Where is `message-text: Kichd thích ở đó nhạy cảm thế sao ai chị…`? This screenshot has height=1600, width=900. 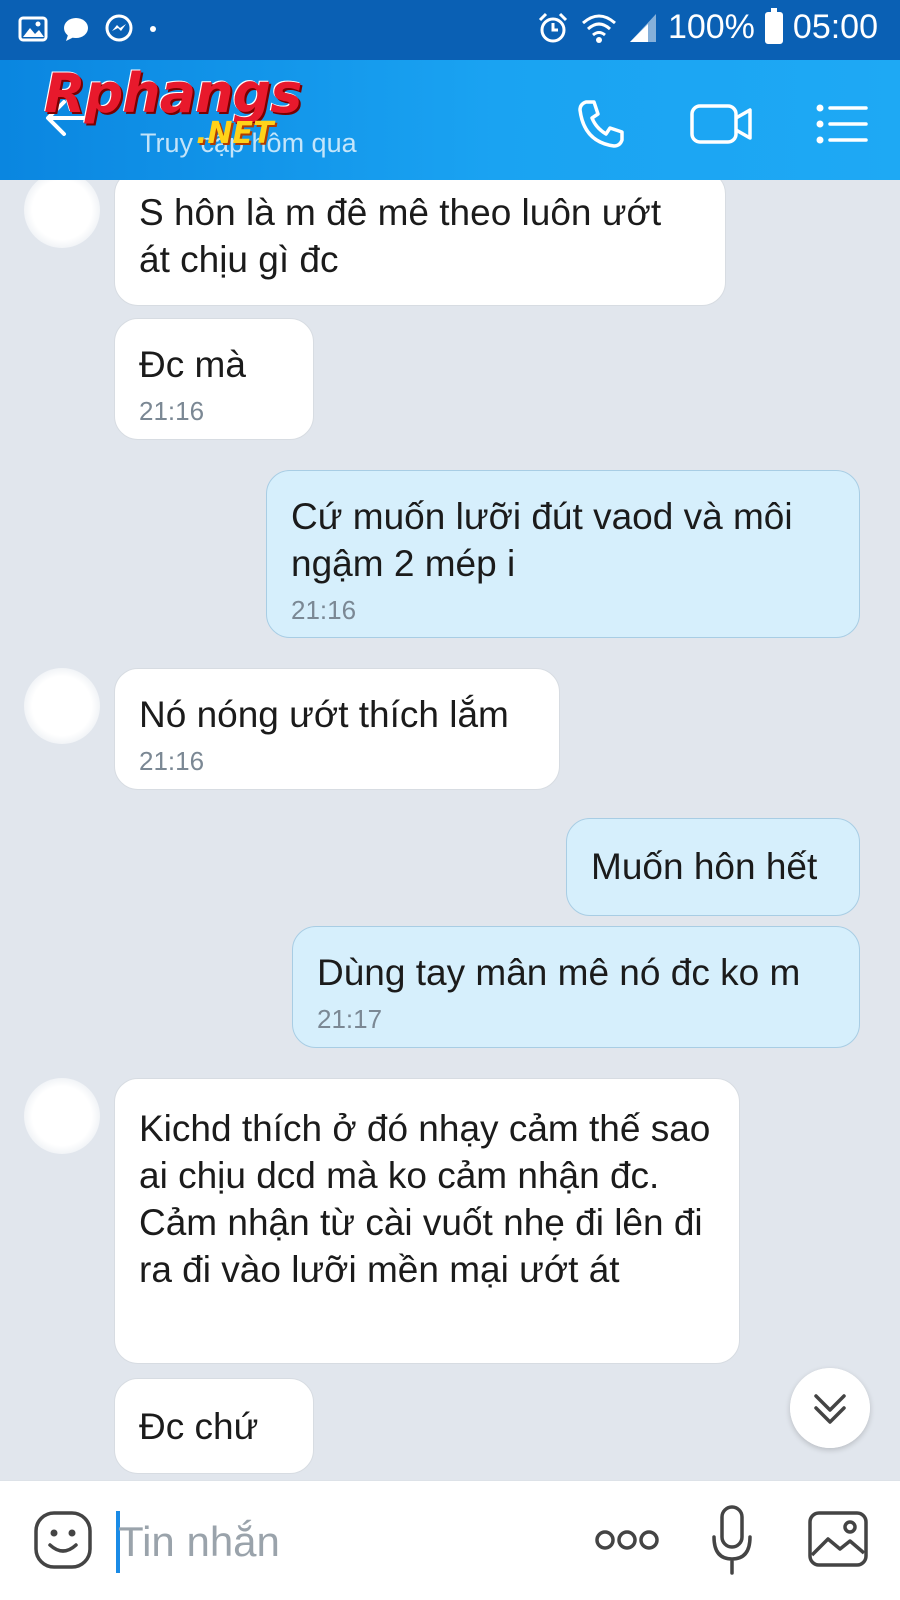
message-text: Kichd thích ở đó nhạy cảm thế sao ai chị… is located at coordinates (425, 1199).